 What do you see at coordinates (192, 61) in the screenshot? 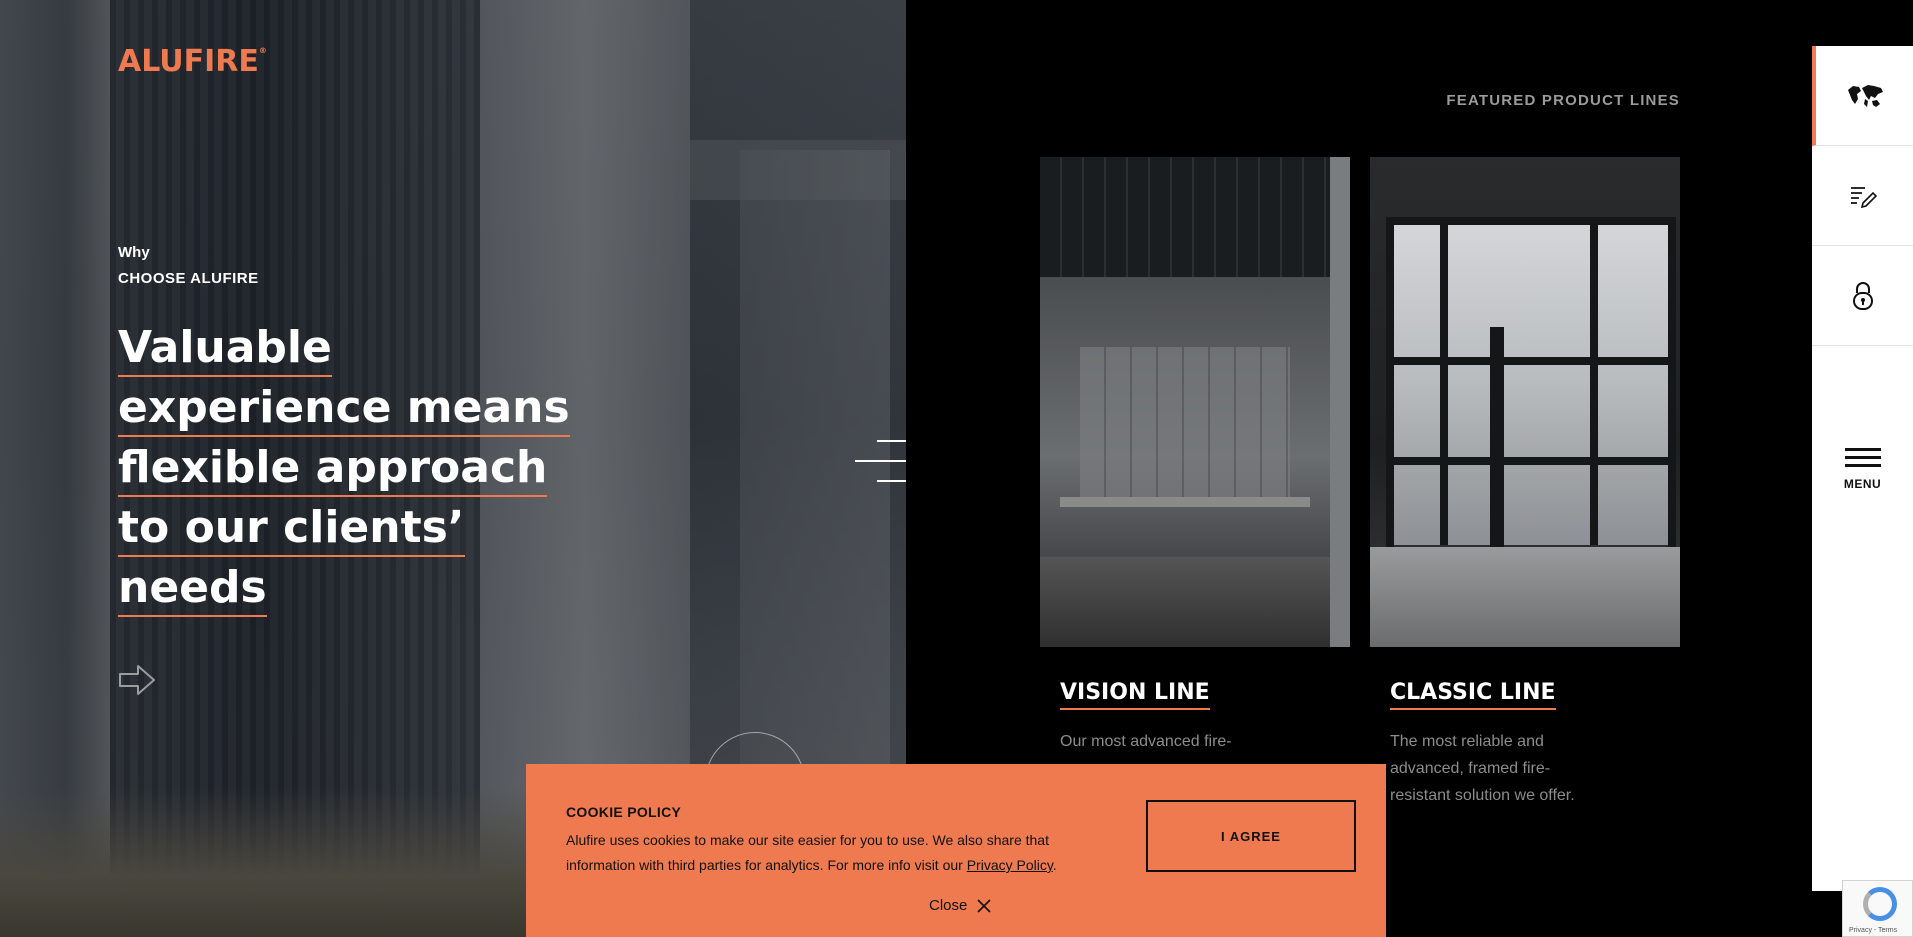
I see `logo: ALUFIRE®` at bounding box center [192, 61].